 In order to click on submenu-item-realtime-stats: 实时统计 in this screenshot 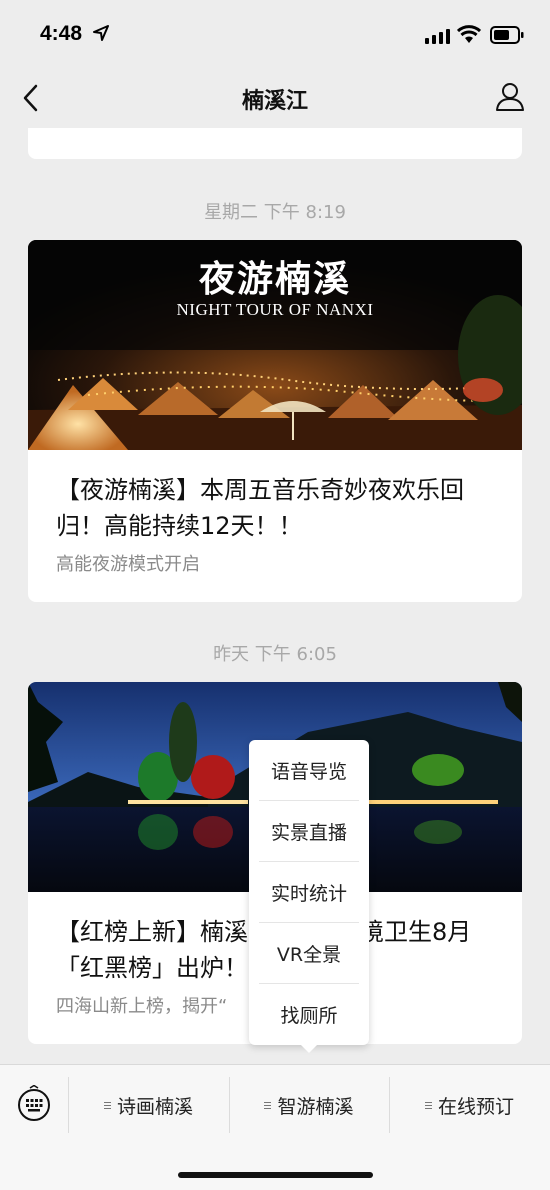, I will do `click(309, 892)`.